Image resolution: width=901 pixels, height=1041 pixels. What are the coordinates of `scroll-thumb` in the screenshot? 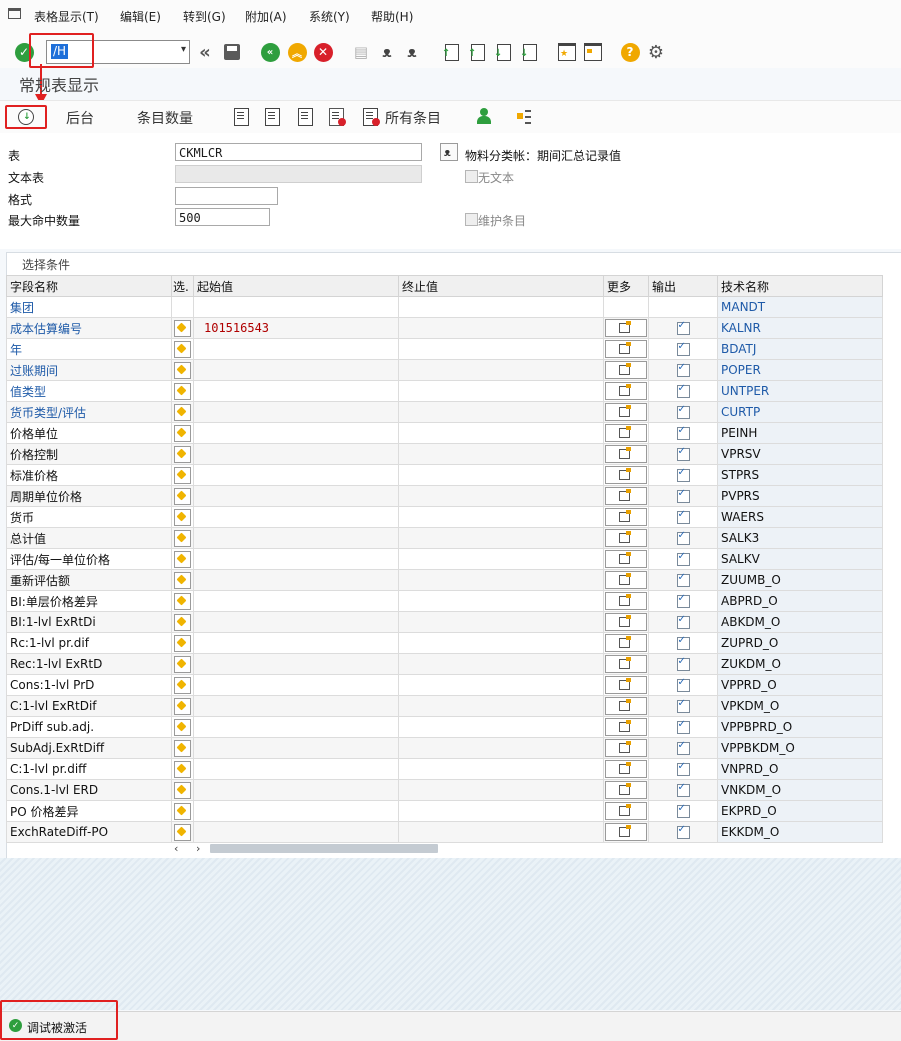 It's located at (324, 848).